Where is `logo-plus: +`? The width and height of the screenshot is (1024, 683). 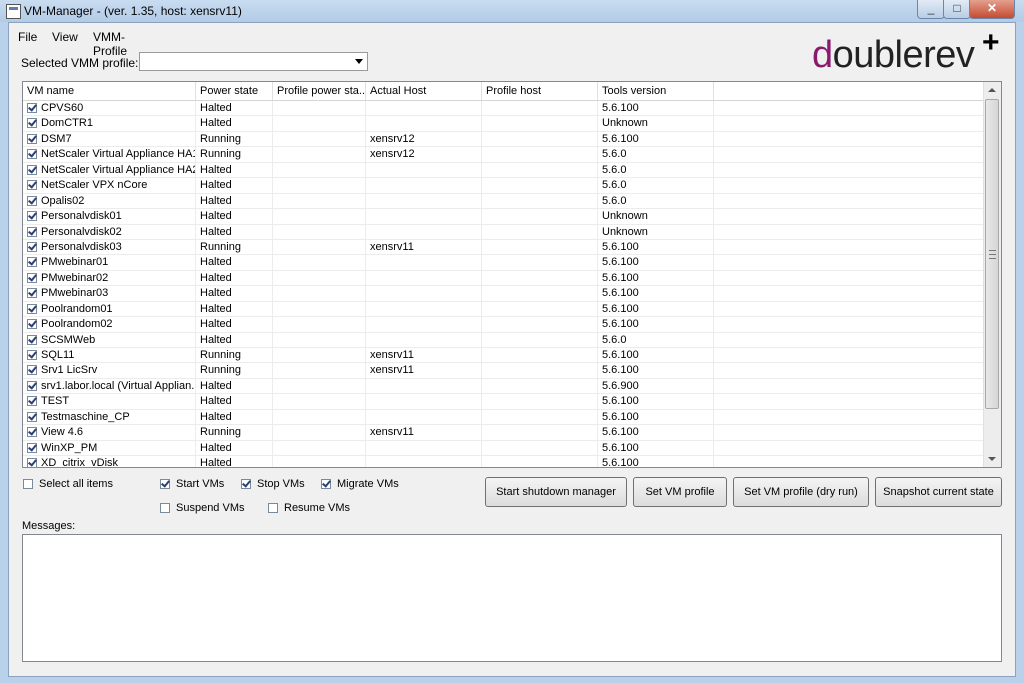 logo-plus: + is located at coordinates (991, 42).